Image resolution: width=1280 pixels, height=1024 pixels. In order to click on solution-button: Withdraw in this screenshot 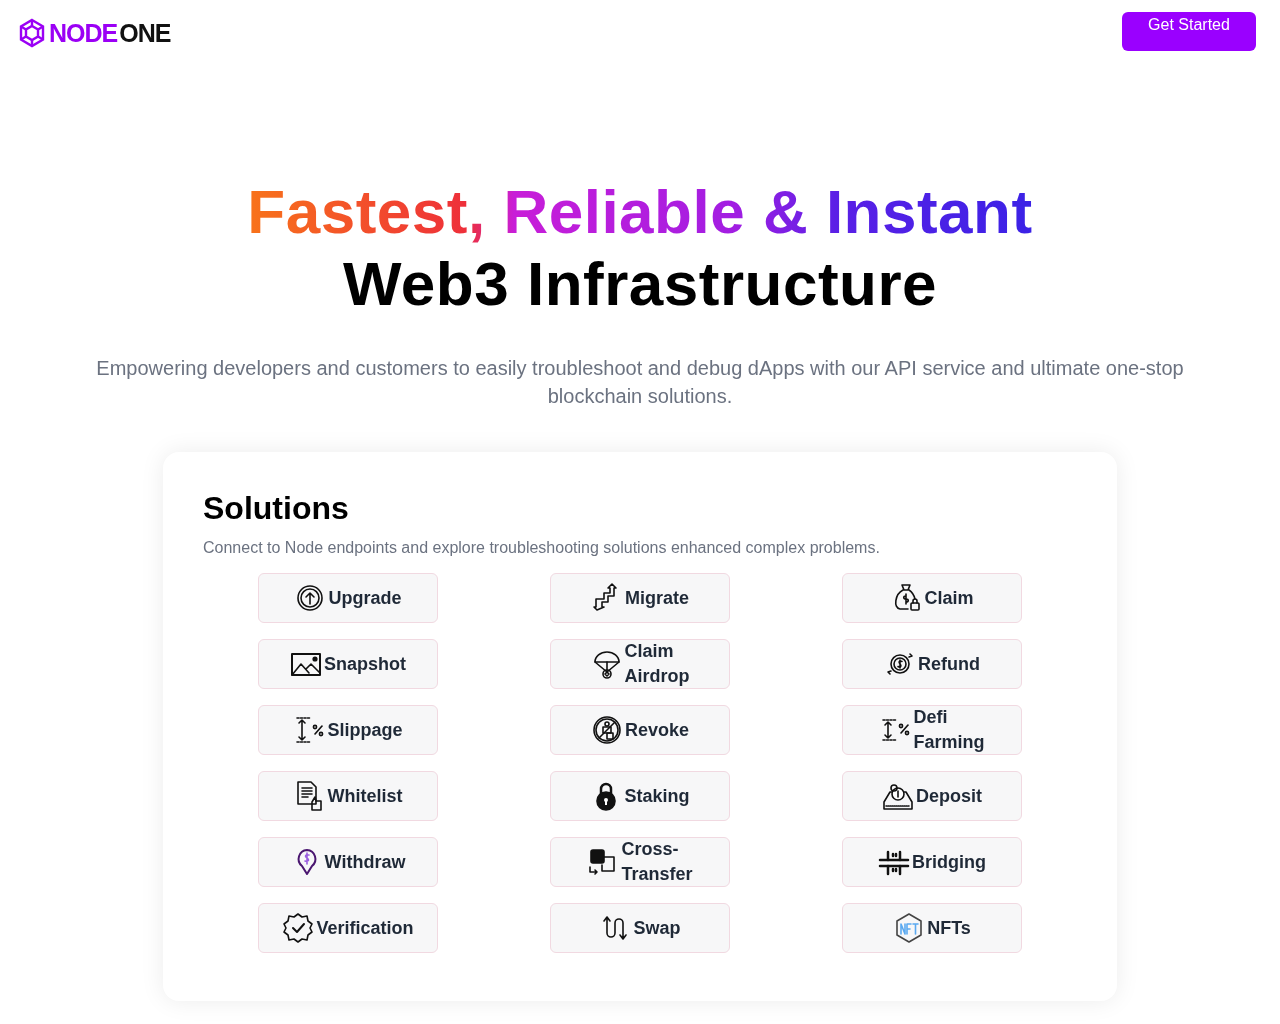, I will do `click(348, 862)`.